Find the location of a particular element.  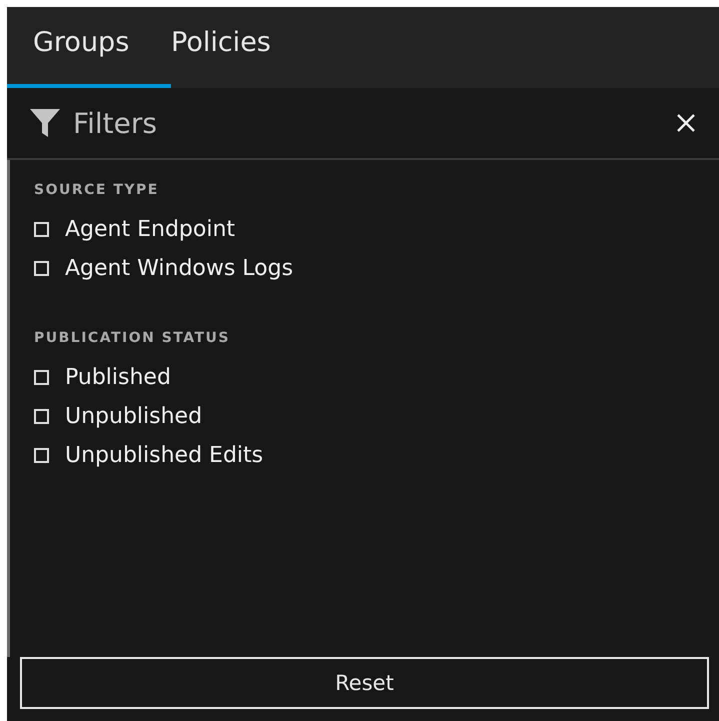

panel-title: Filters is located at coordinates (115, 123).